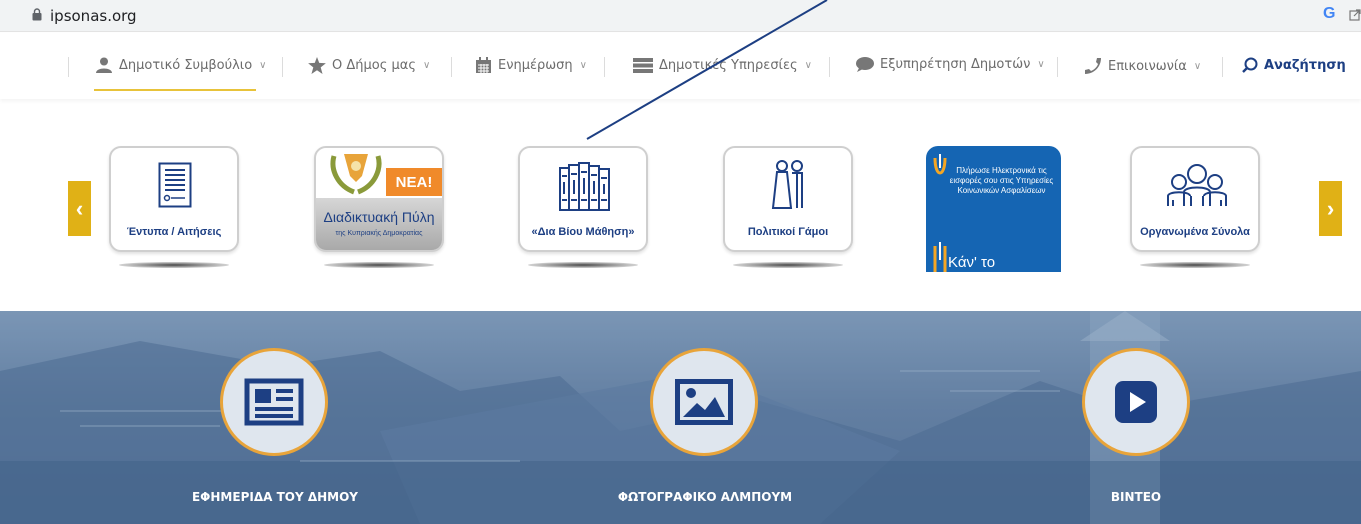 The width and height of the screenshot is (1361, 524). I want to click on annotation-line, so click(707, 70).